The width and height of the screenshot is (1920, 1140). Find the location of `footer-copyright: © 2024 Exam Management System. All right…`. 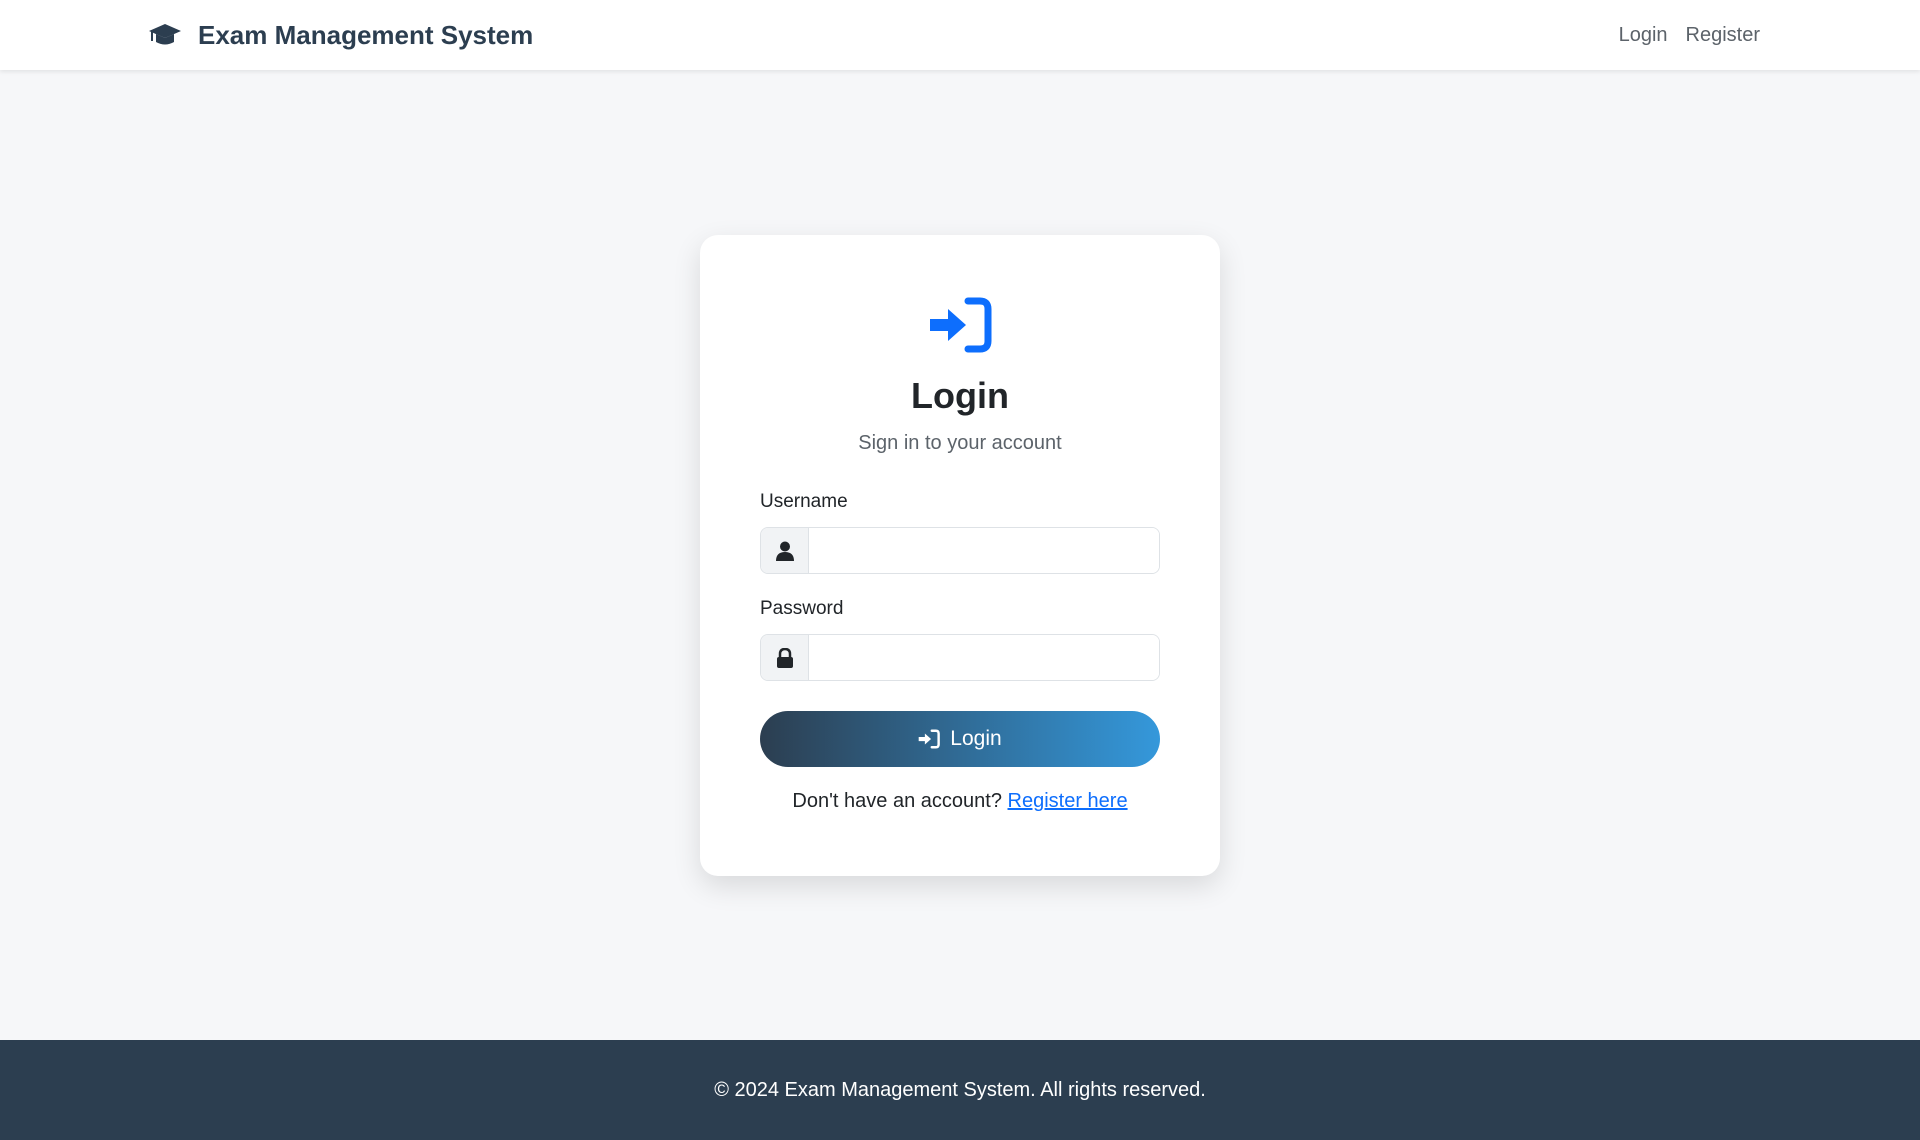

footer-copyright: © 2024 Exam Management System. All right… is located at coordinates (960, 1089).